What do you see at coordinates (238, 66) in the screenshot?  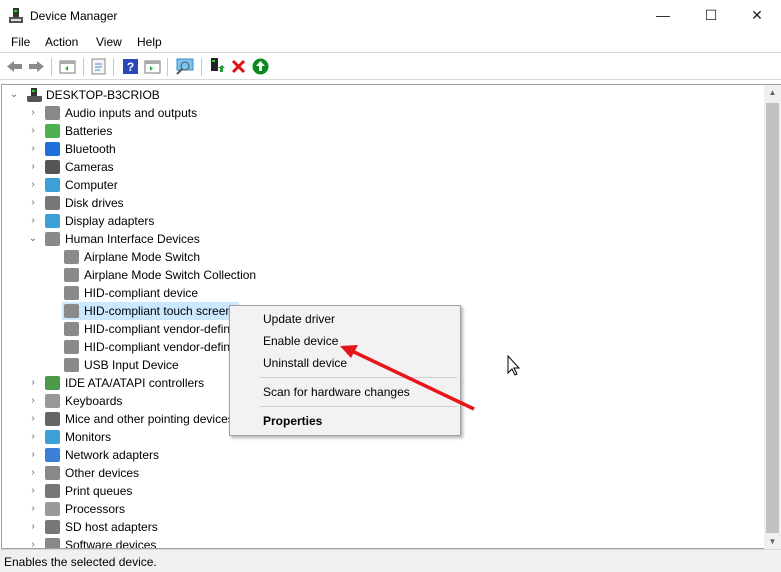 I see `uninstall-icon` at bounding box center [238, 66].